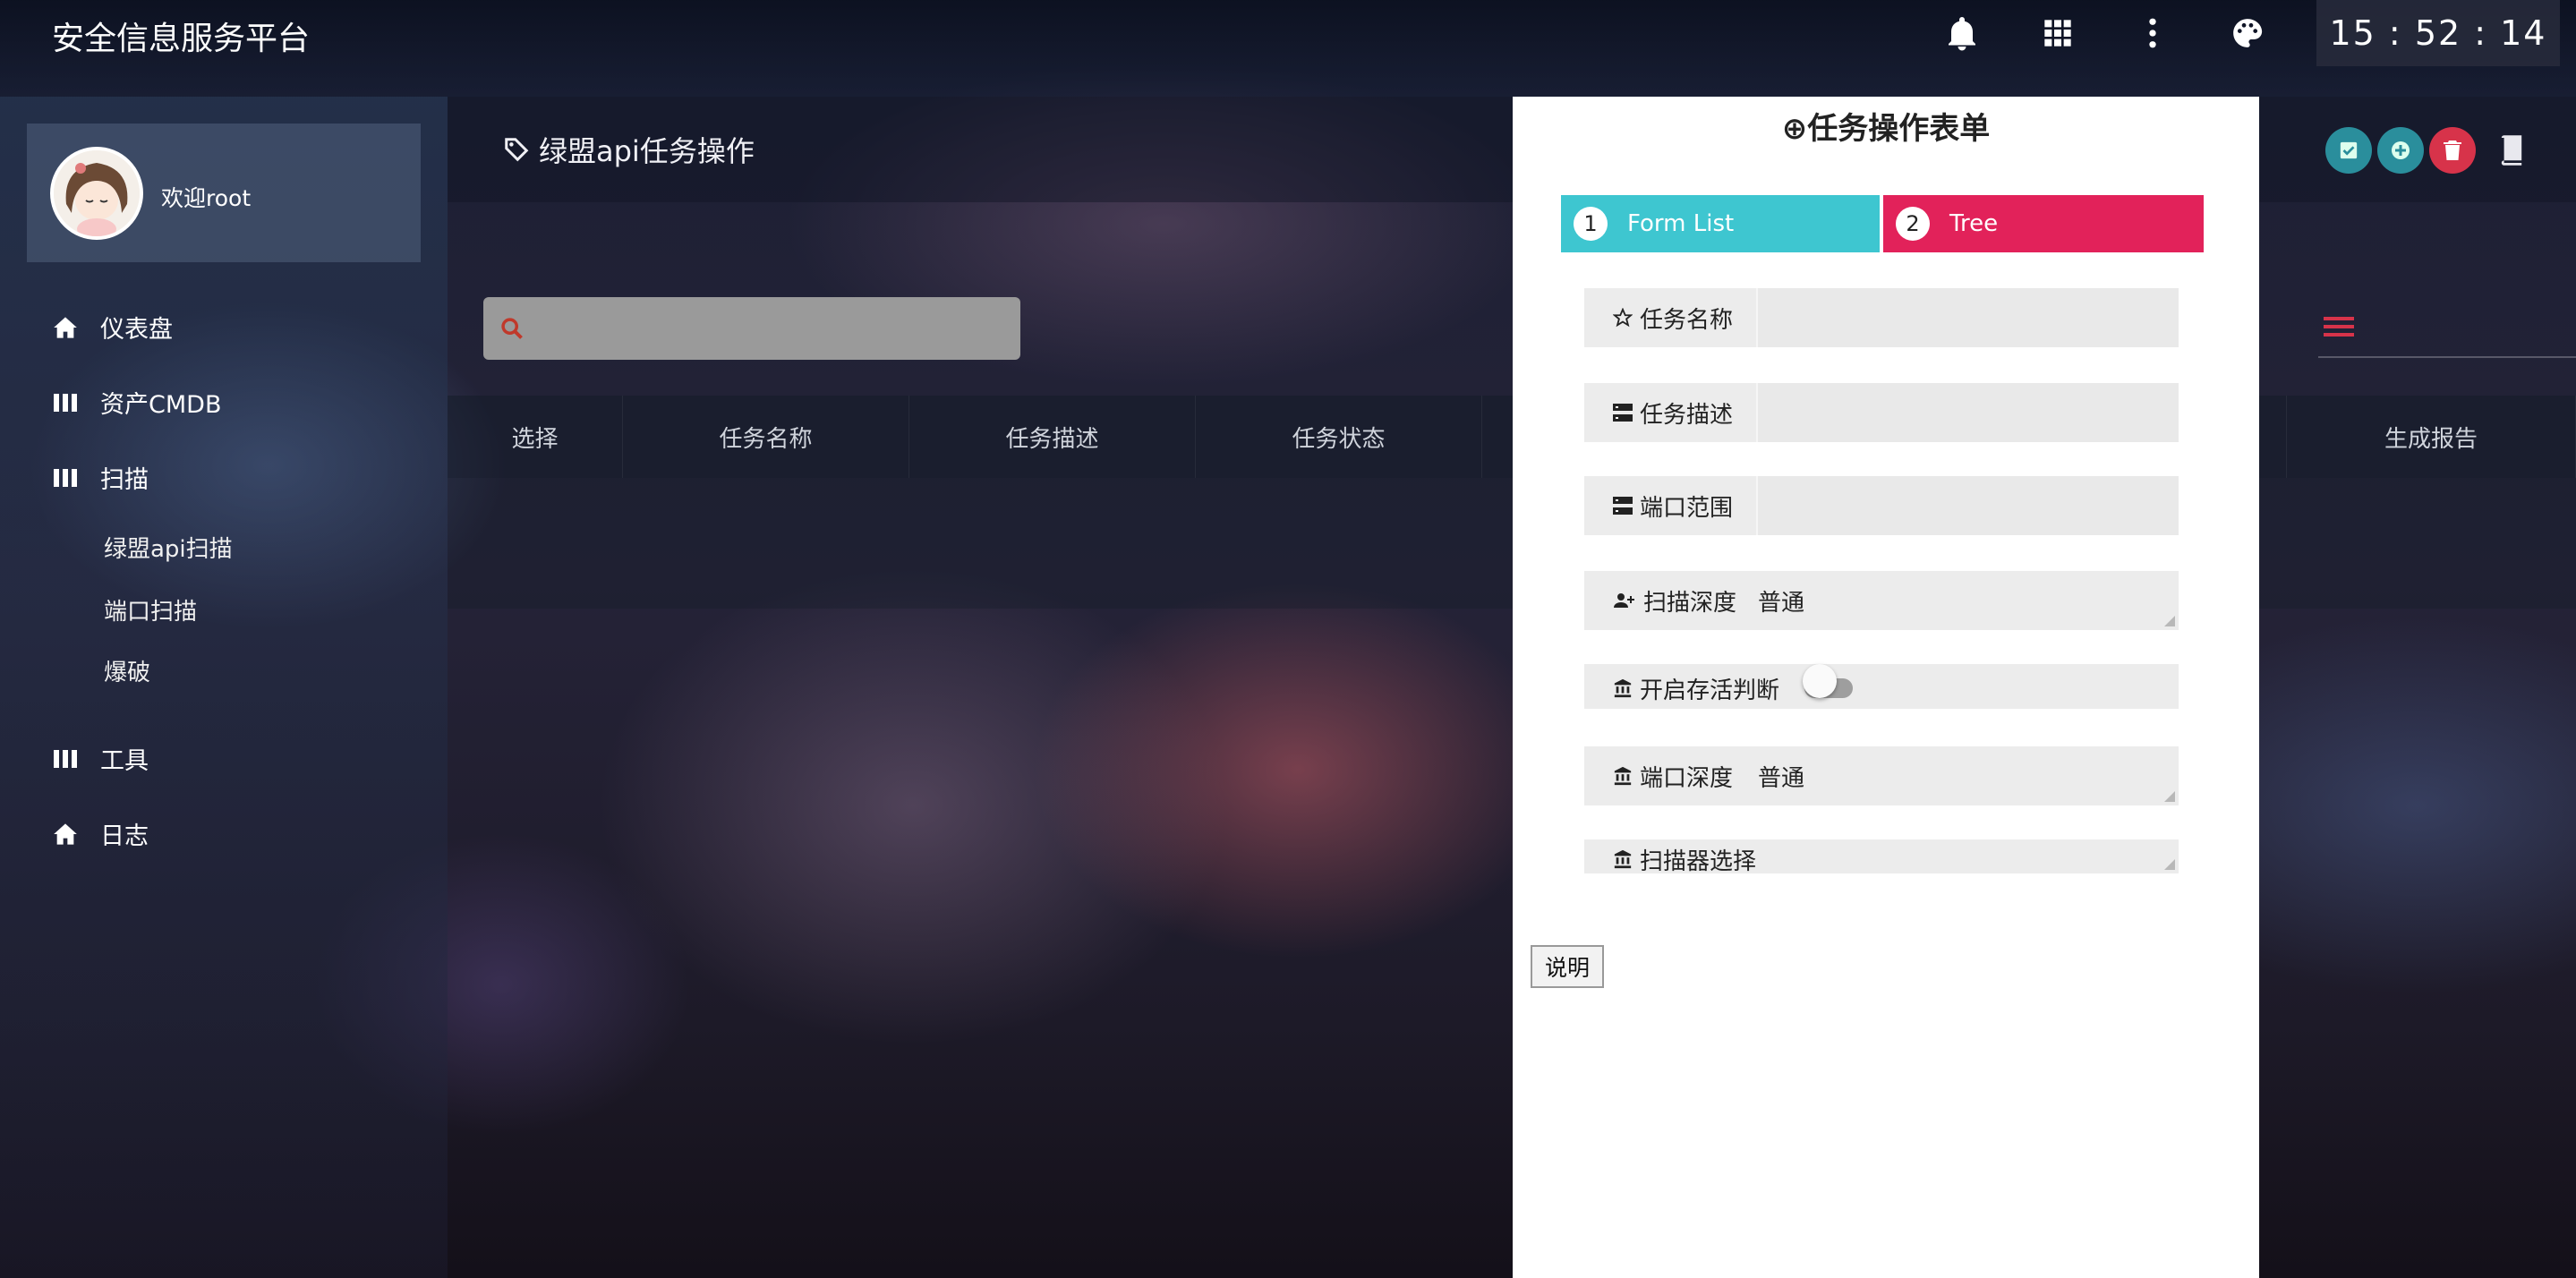 The height and width of the screenshot is (1278, 2576). What do you see at coordinates (1781, 775) in the screenshot?
I see `port-depth-value: 普通` at bounding box center [1781, 775].